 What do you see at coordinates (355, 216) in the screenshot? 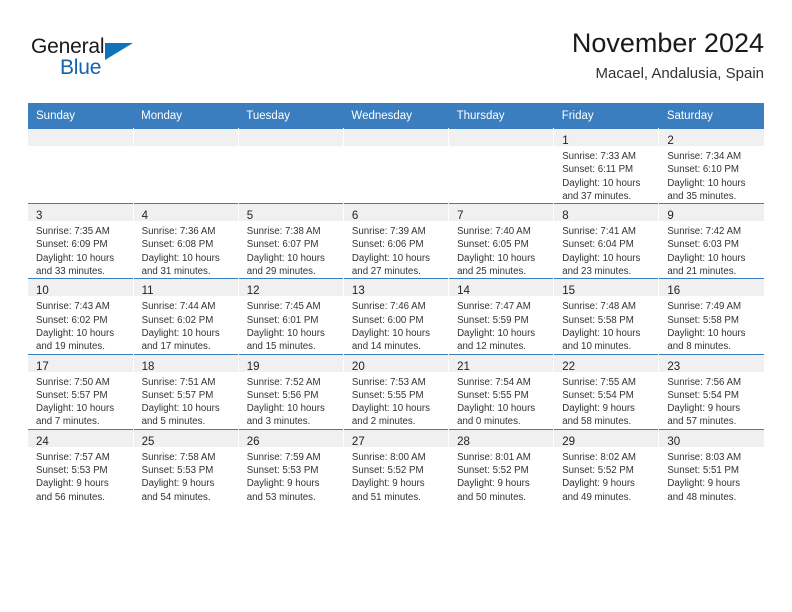
I see `day-number: 6` at bounding box center [355, 216].